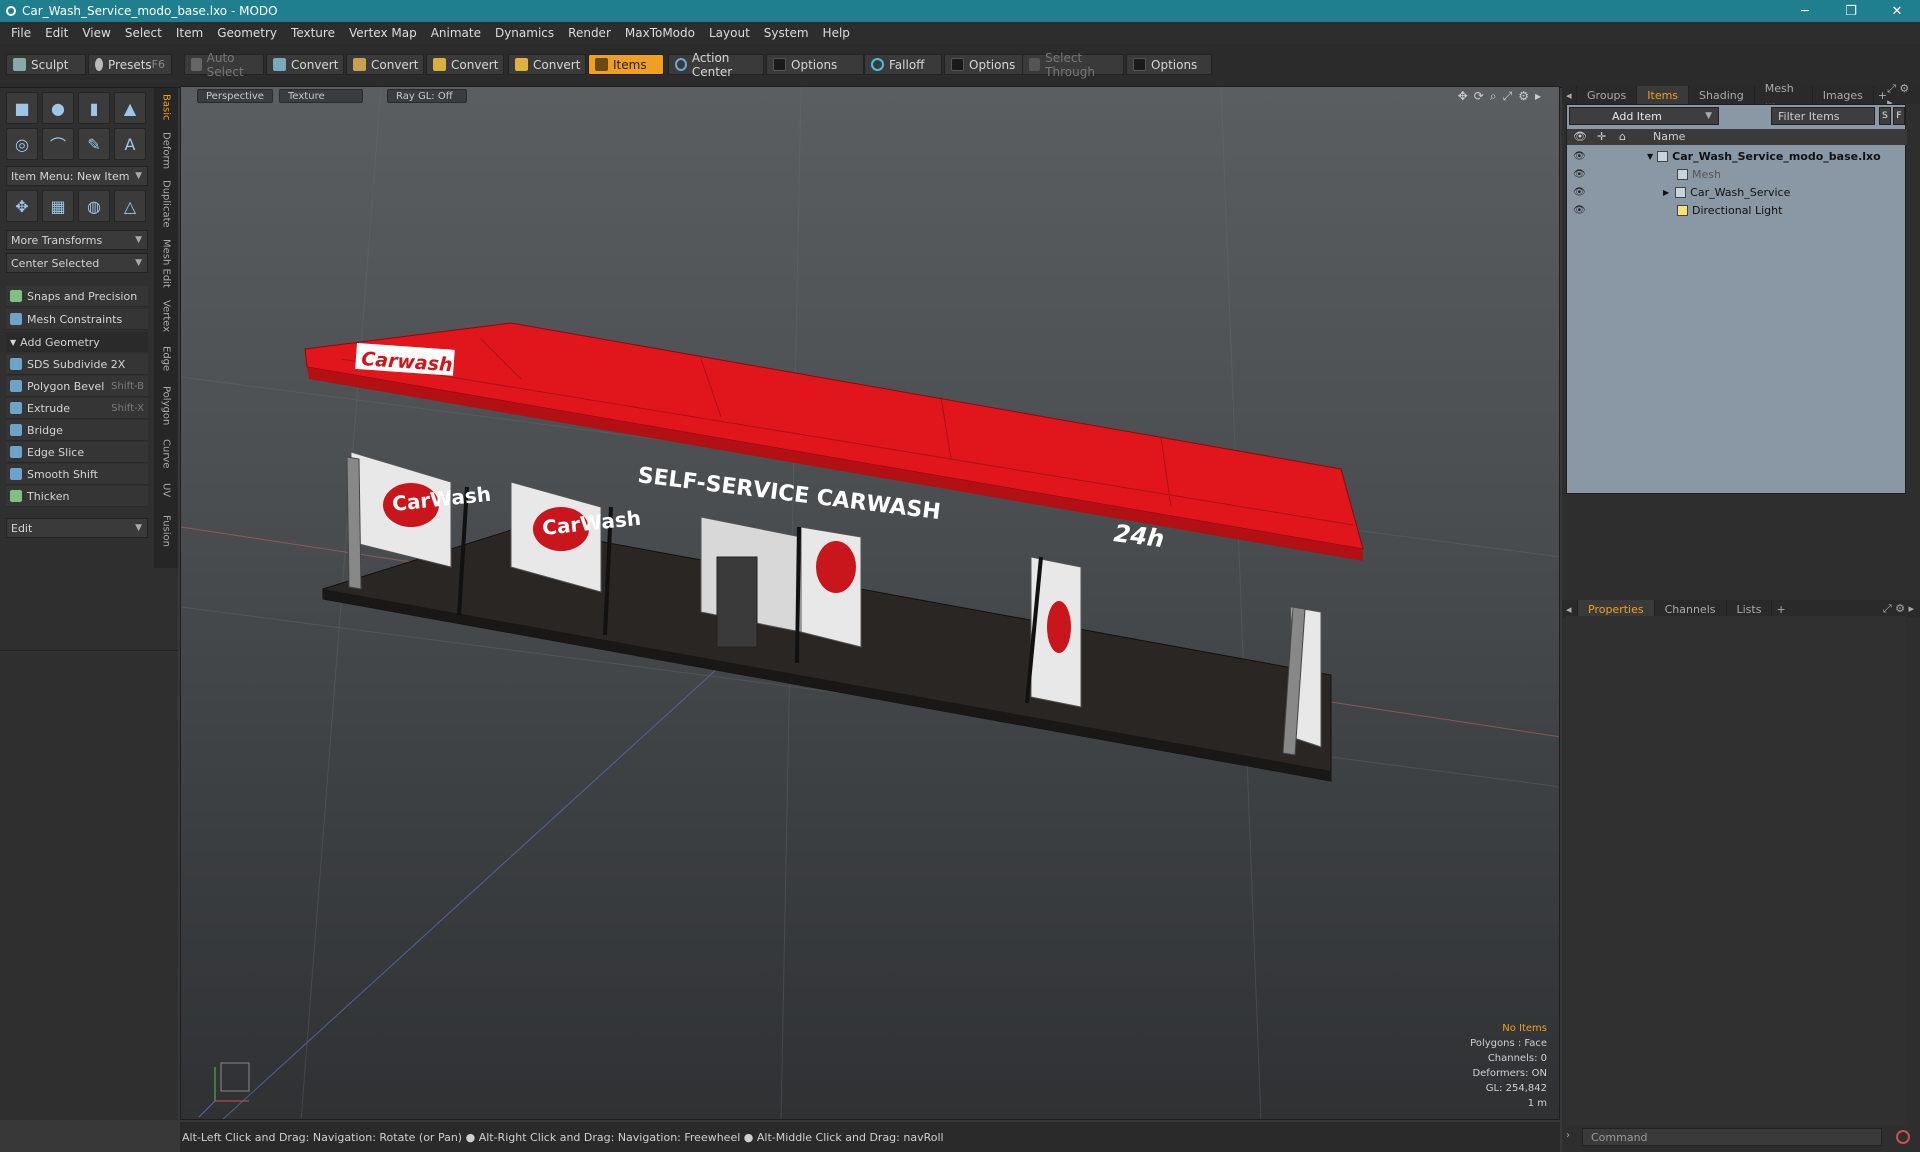  Describe the element at coordinates (465, 64) in the screenshot. I see `convert-polygons-button: Convert` at that location.